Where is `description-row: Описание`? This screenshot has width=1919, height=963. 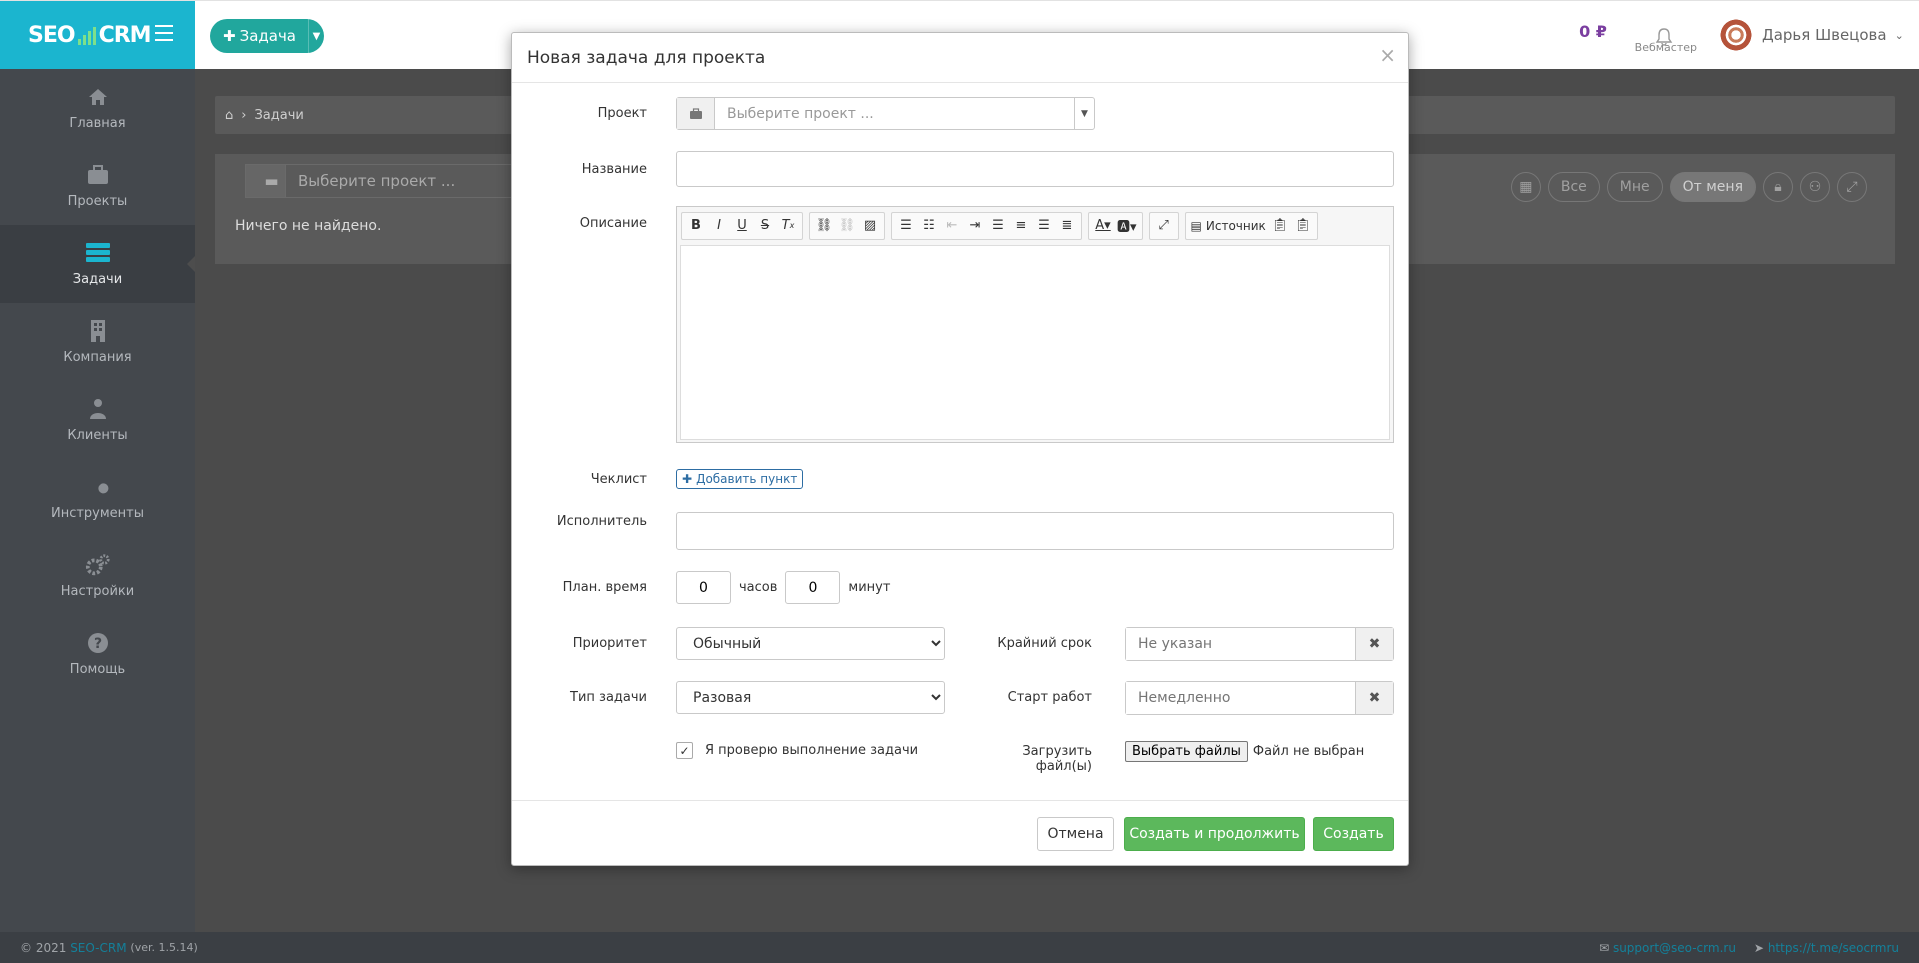 description-row: Описание is located at coordinates (579, 223).